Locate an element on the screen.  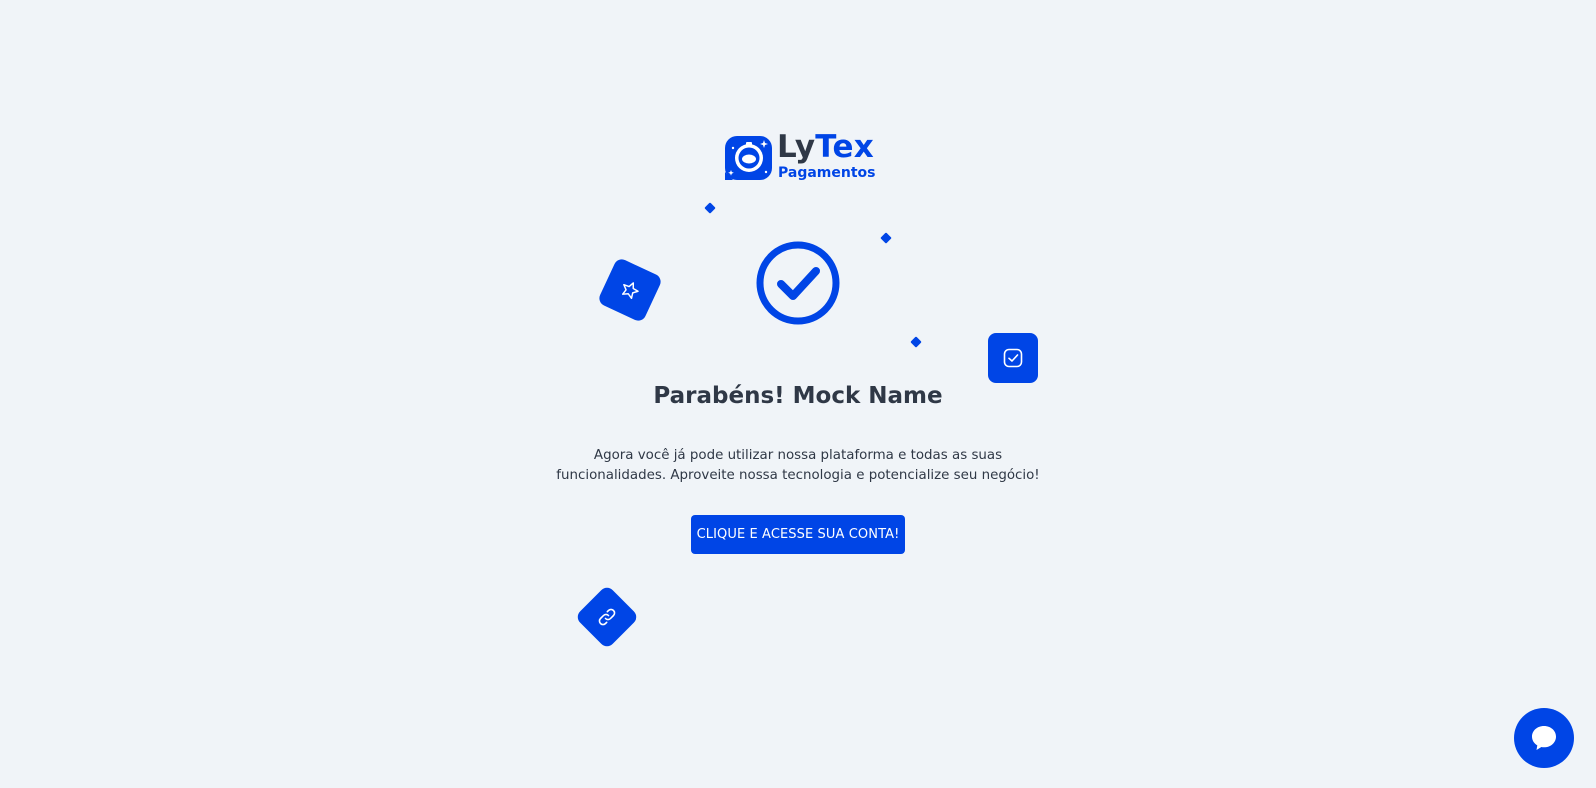
chat-widget-button is located at coordinates (1544, 738).